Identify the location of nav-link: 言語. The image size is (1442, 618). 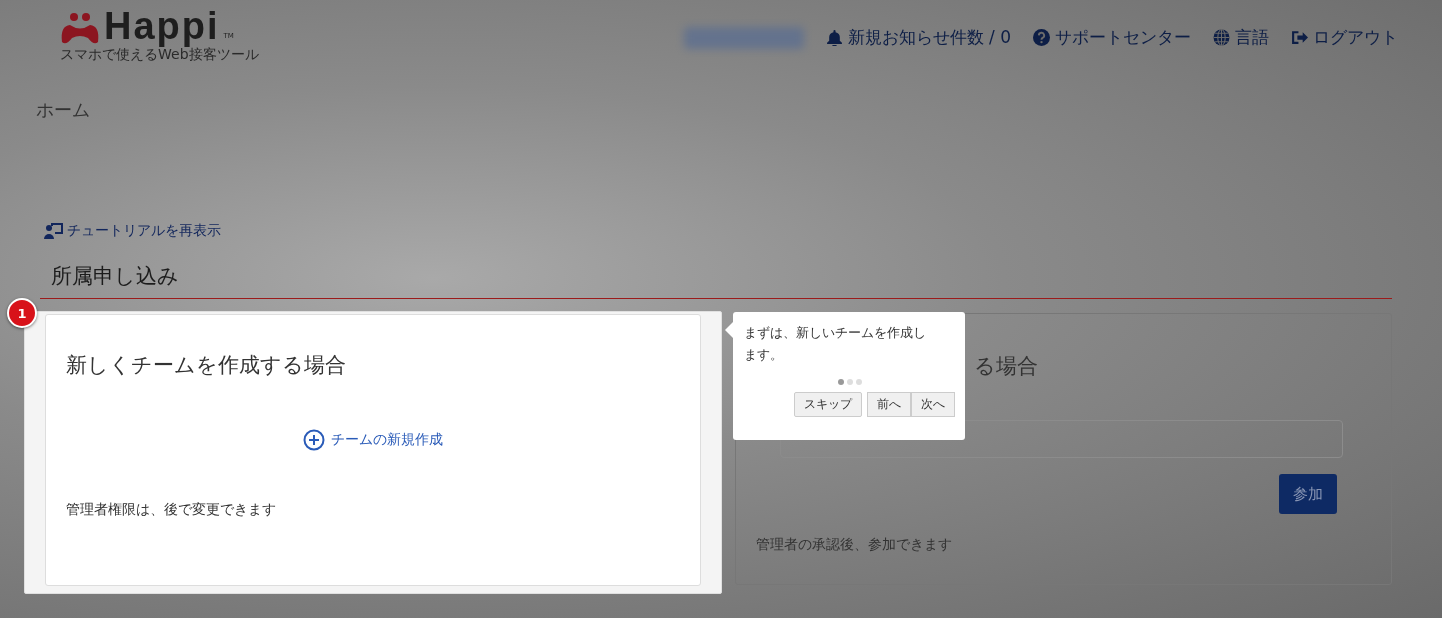
(1241, 37).